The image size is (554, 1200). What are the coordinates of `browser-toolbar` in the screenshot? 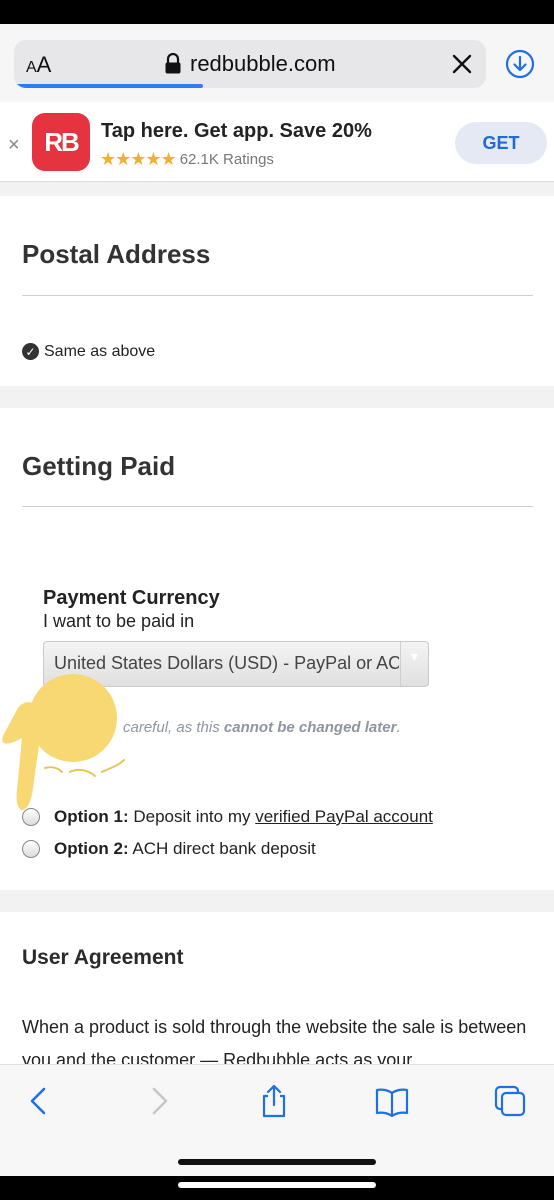 It's located at (277, 1120).